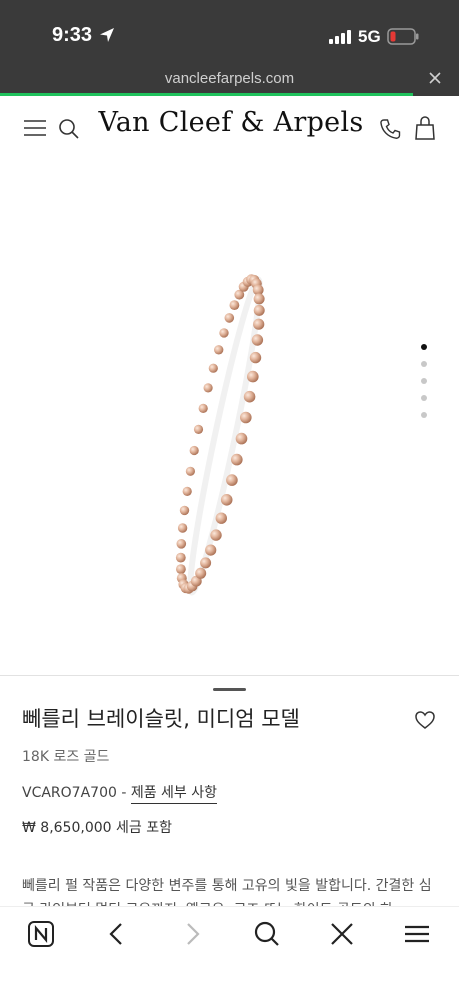  What do you see at coordinates (66, 757) in the screenshot?
I see `product-material: 18K 로즈 골드` at bounding box center [66, 757].